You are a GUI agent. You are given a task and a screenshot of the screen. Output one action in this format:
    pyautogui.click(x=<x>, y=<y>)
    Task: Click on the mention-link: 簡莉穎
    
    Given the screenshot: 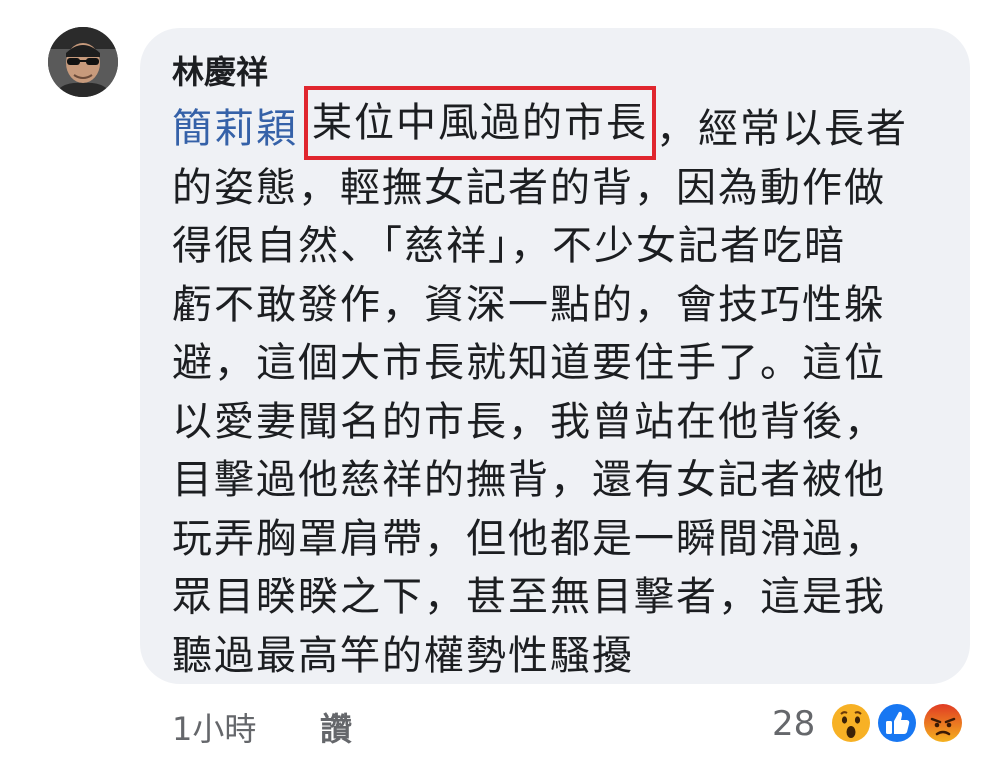 What is the action you would take?
    pyautogui.click(x=235, y=129)
    